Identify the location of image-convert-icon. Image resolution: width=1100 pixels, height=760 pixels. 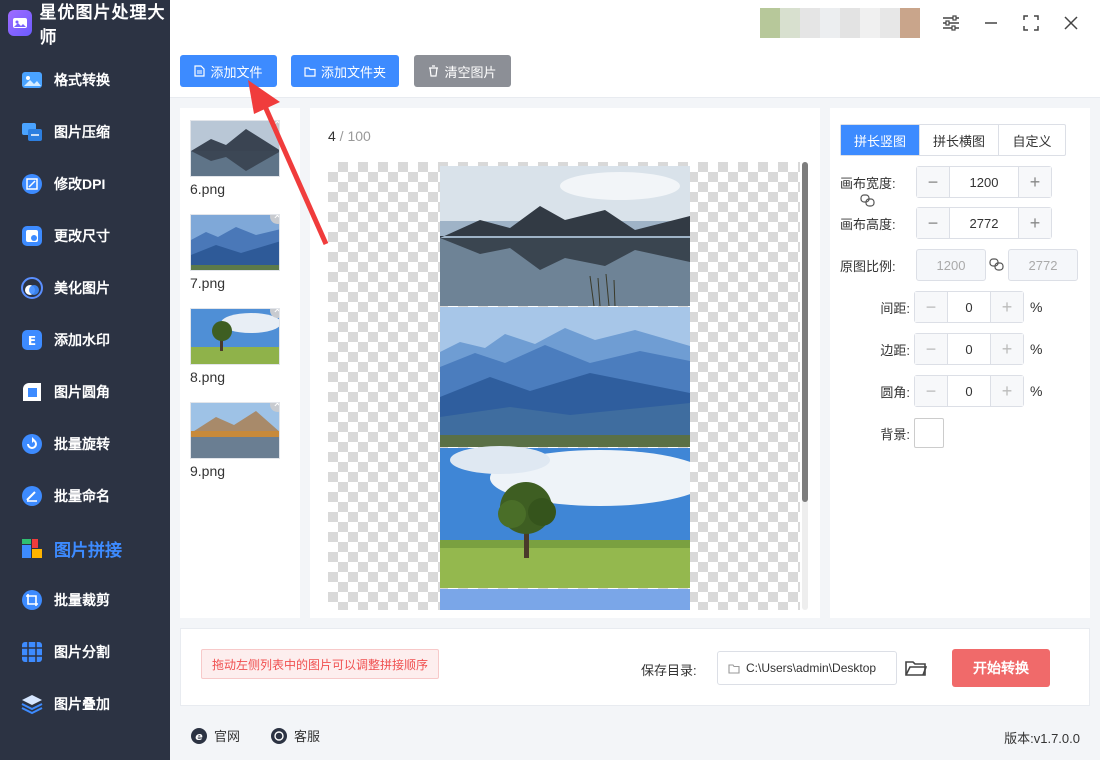
(32, 80).